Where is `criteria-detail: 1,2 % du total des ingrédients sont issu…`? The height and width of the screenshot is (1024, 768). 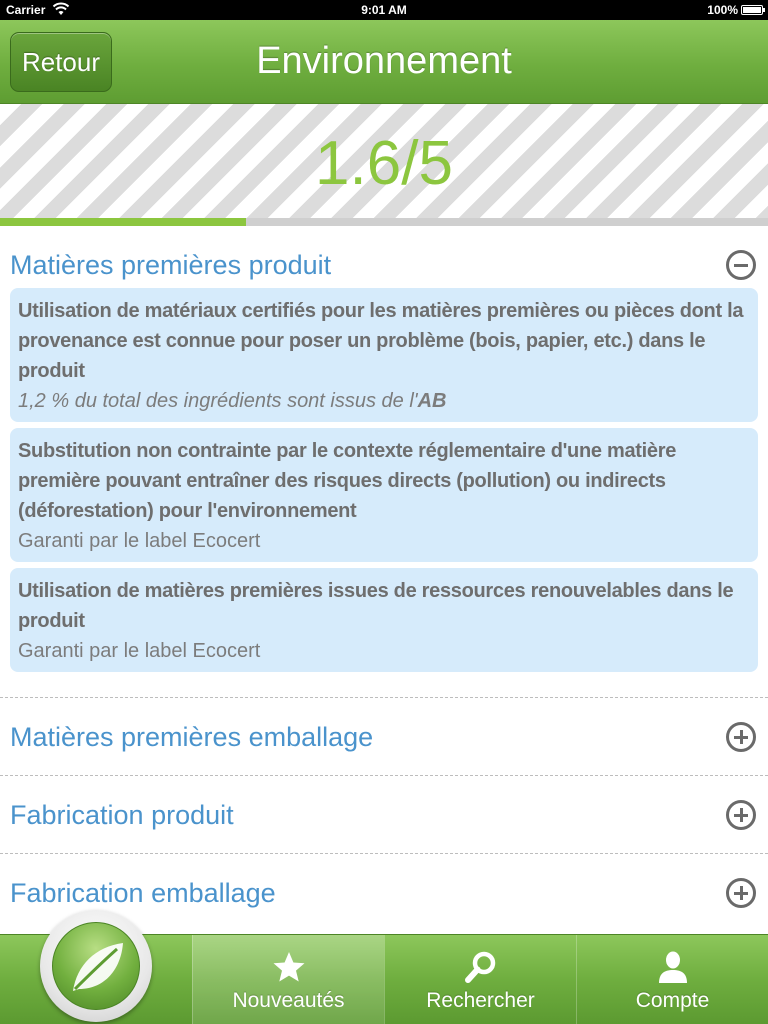
criteria-detail: 1,2 % du total des ingrédients sont issu… is located at coordinates (384, 401).